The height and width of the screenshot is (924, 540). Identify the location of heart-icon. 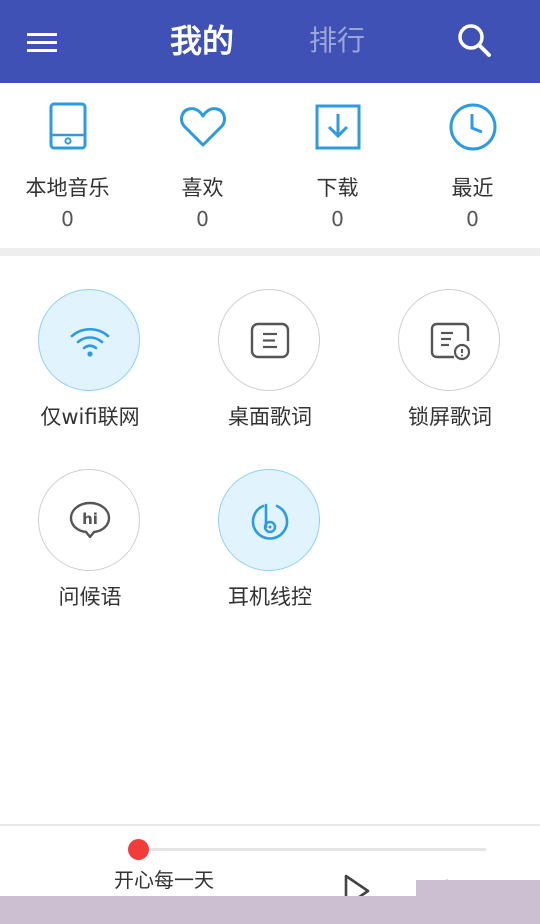
(203, 129).